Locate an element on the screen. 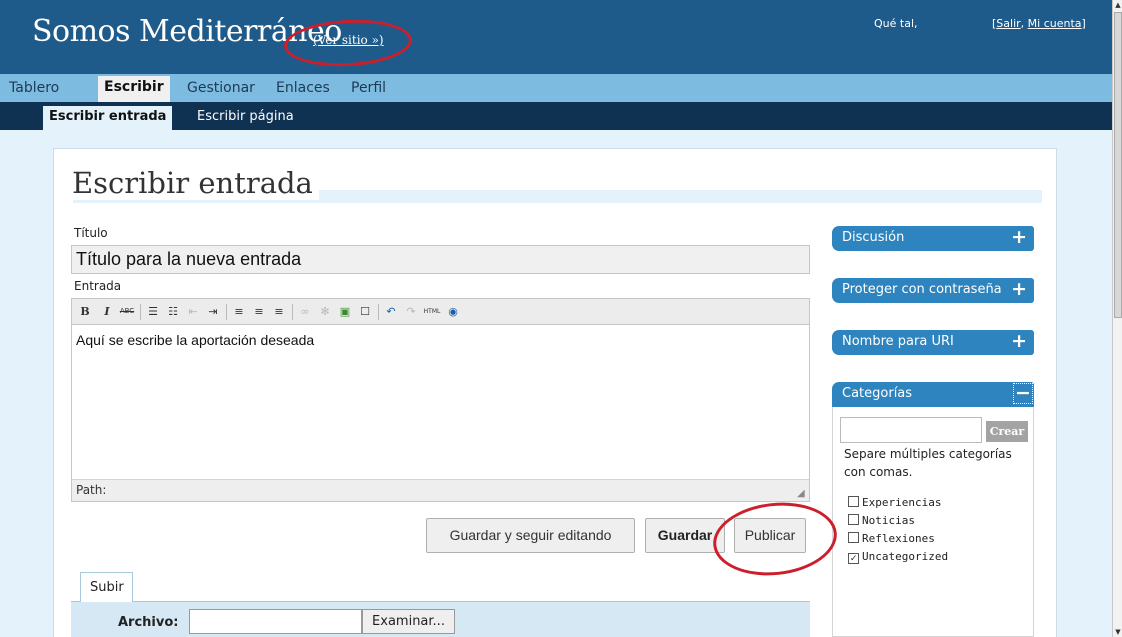  category-label: Uncategorized is located at coordinates (905, 556).